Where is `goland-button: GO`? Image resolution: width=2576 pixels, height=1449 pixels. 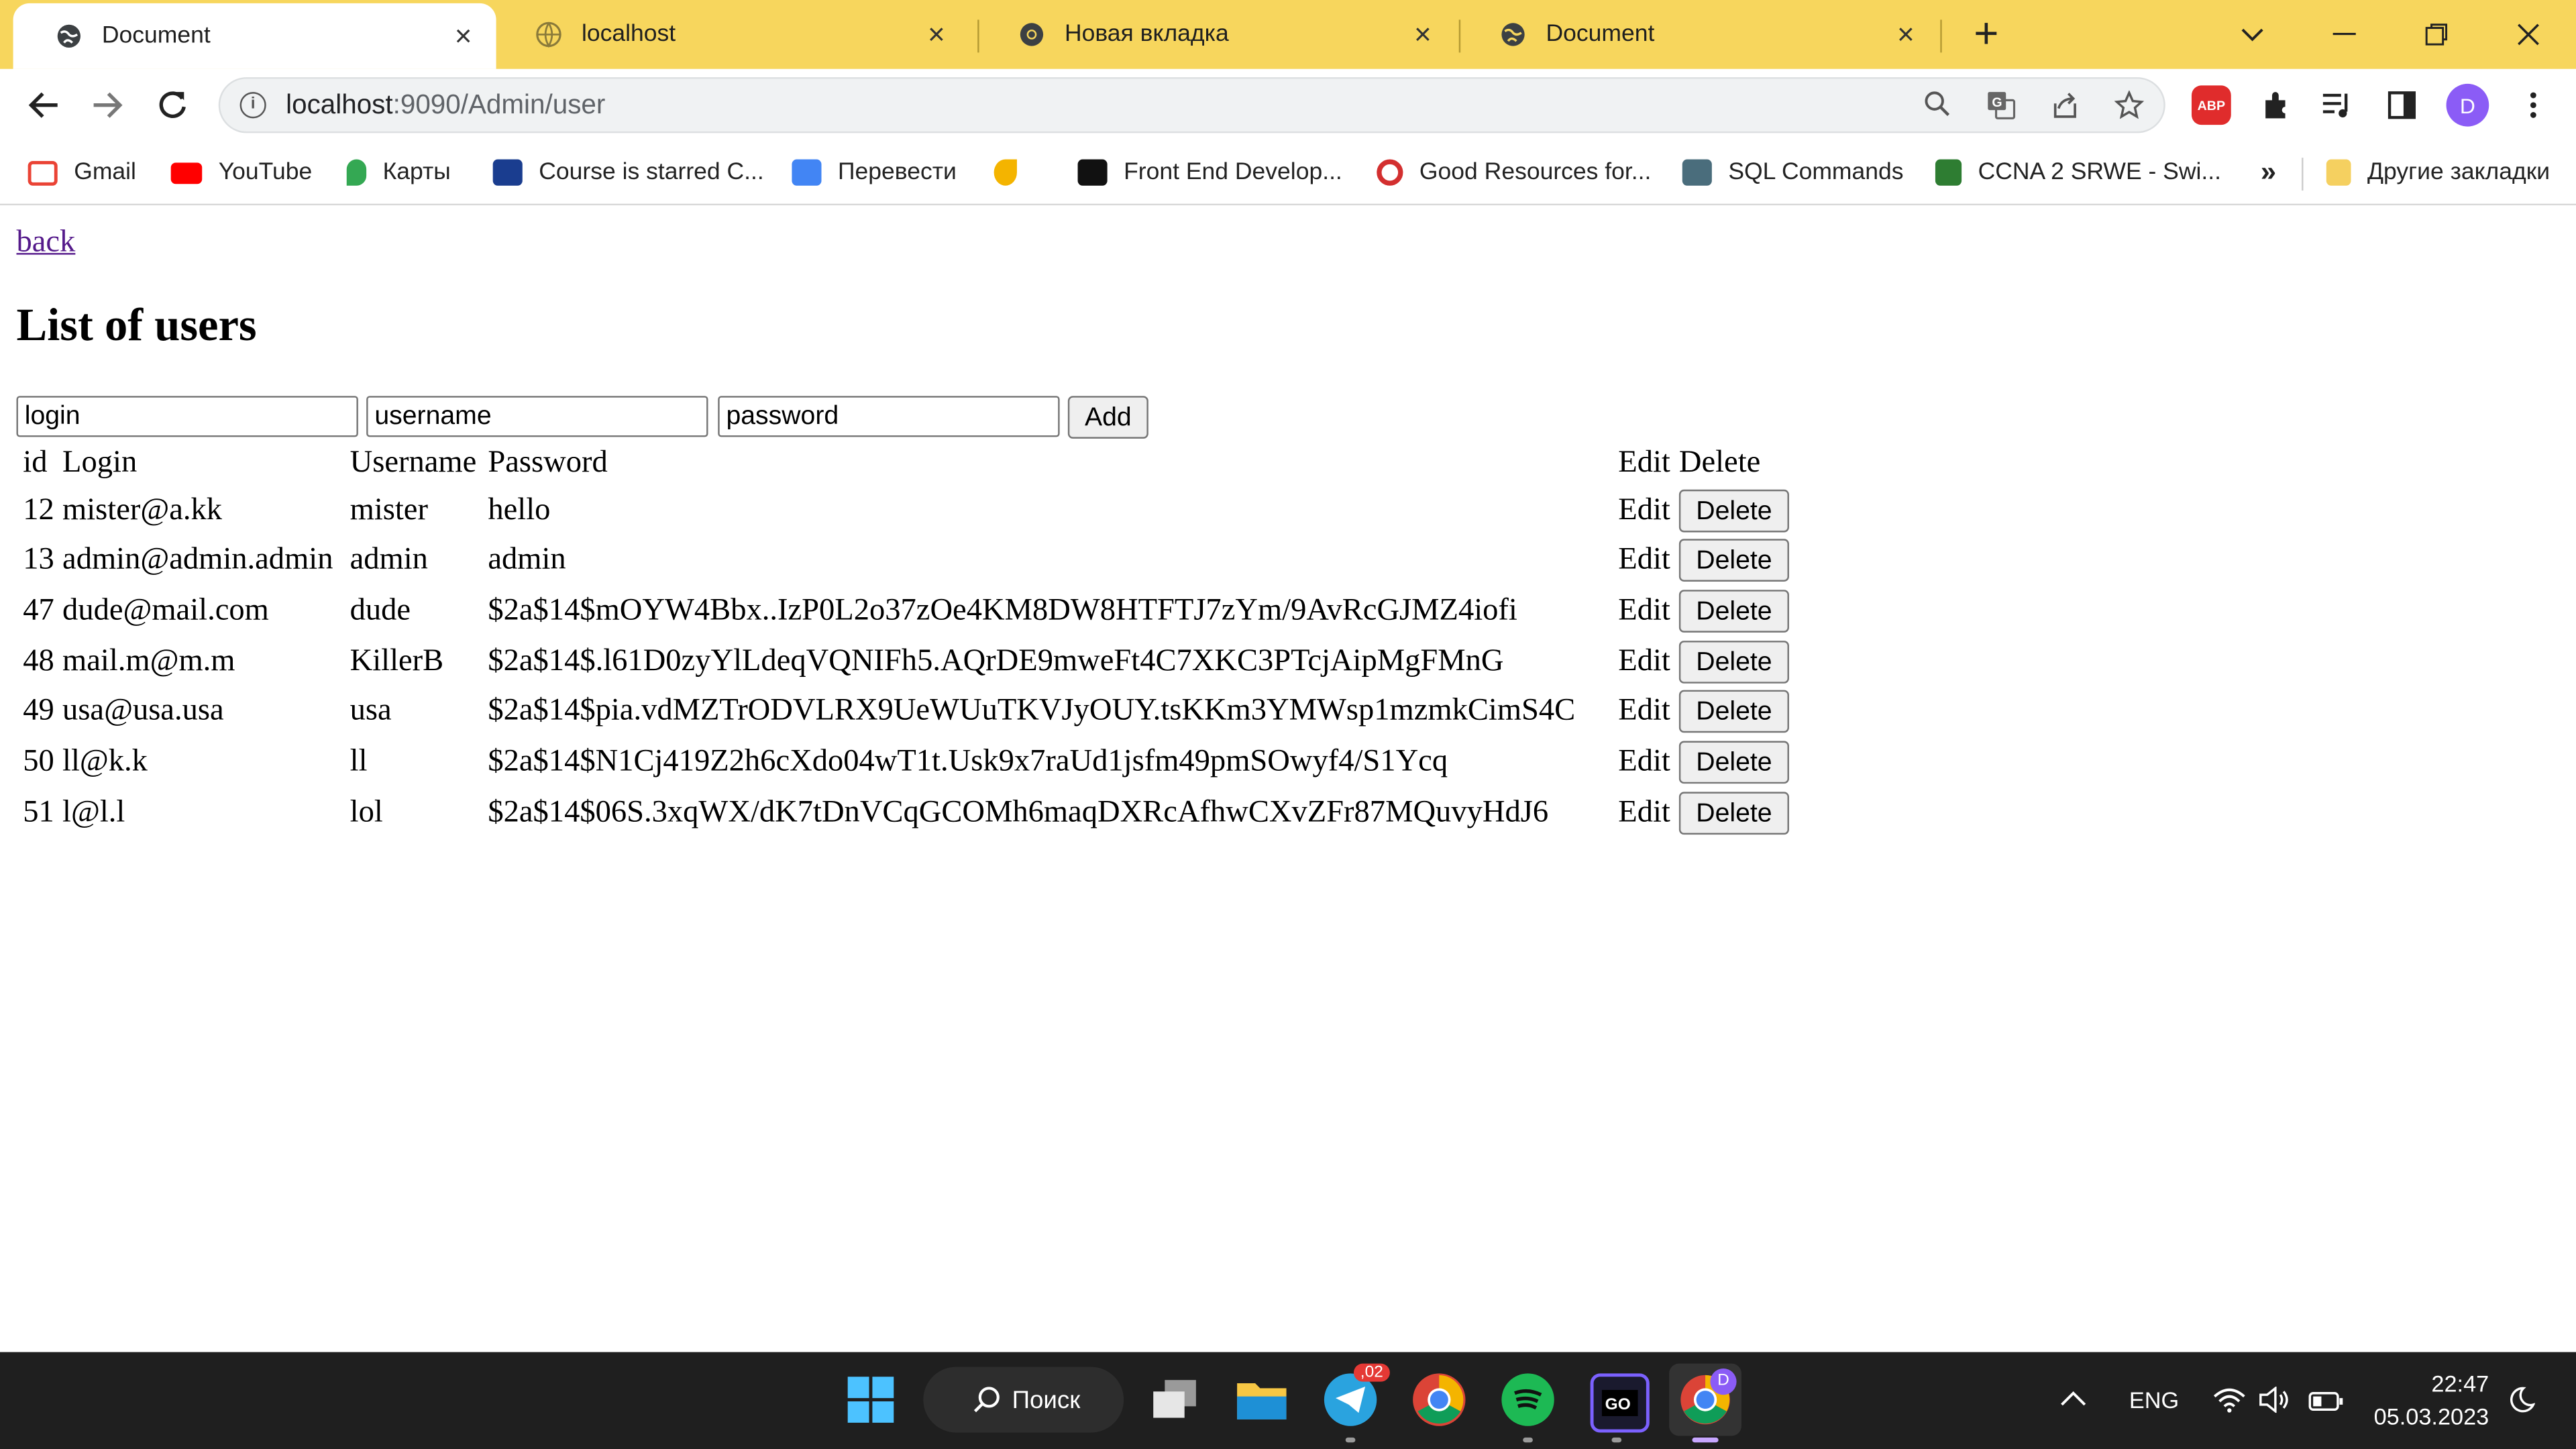 goland-button: GO is located at coordinates (1620, 1403).